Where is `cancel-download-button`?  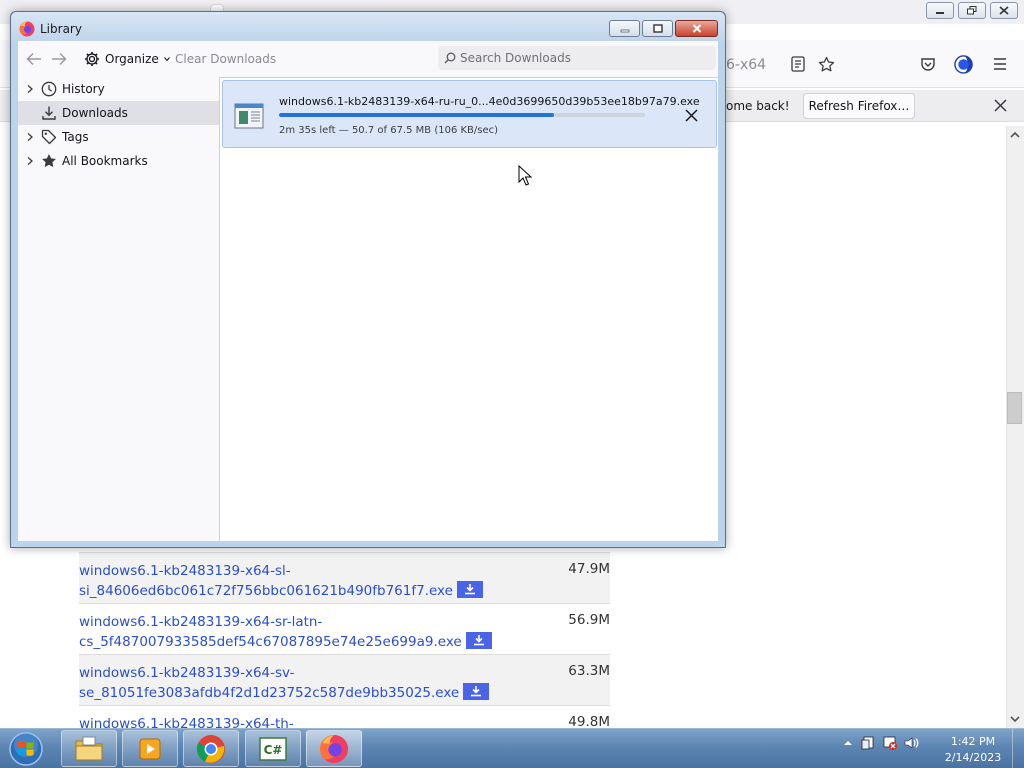
cancel-download-button is located at coordinates (691, 115).